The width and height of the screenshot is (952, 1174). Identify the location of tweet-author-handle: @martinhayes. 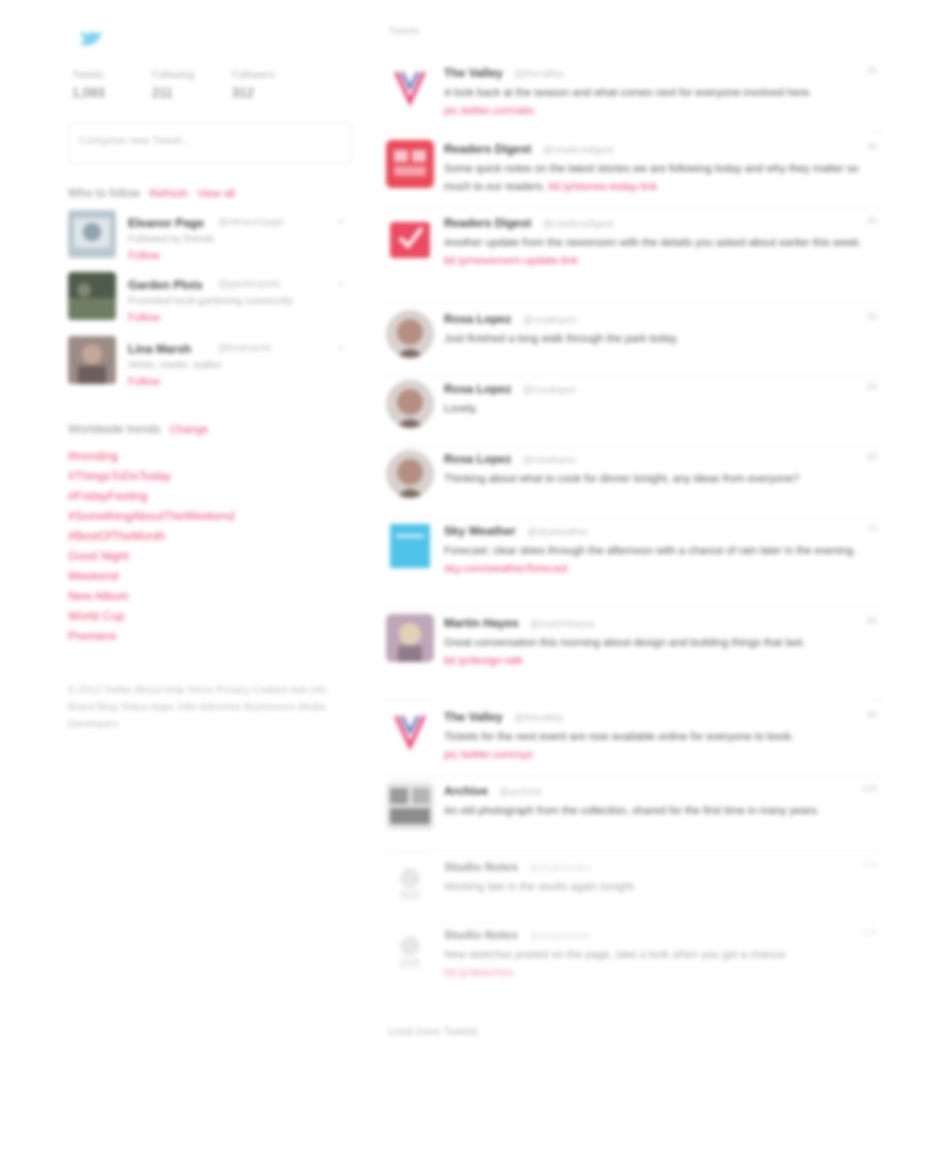
(562, 624).